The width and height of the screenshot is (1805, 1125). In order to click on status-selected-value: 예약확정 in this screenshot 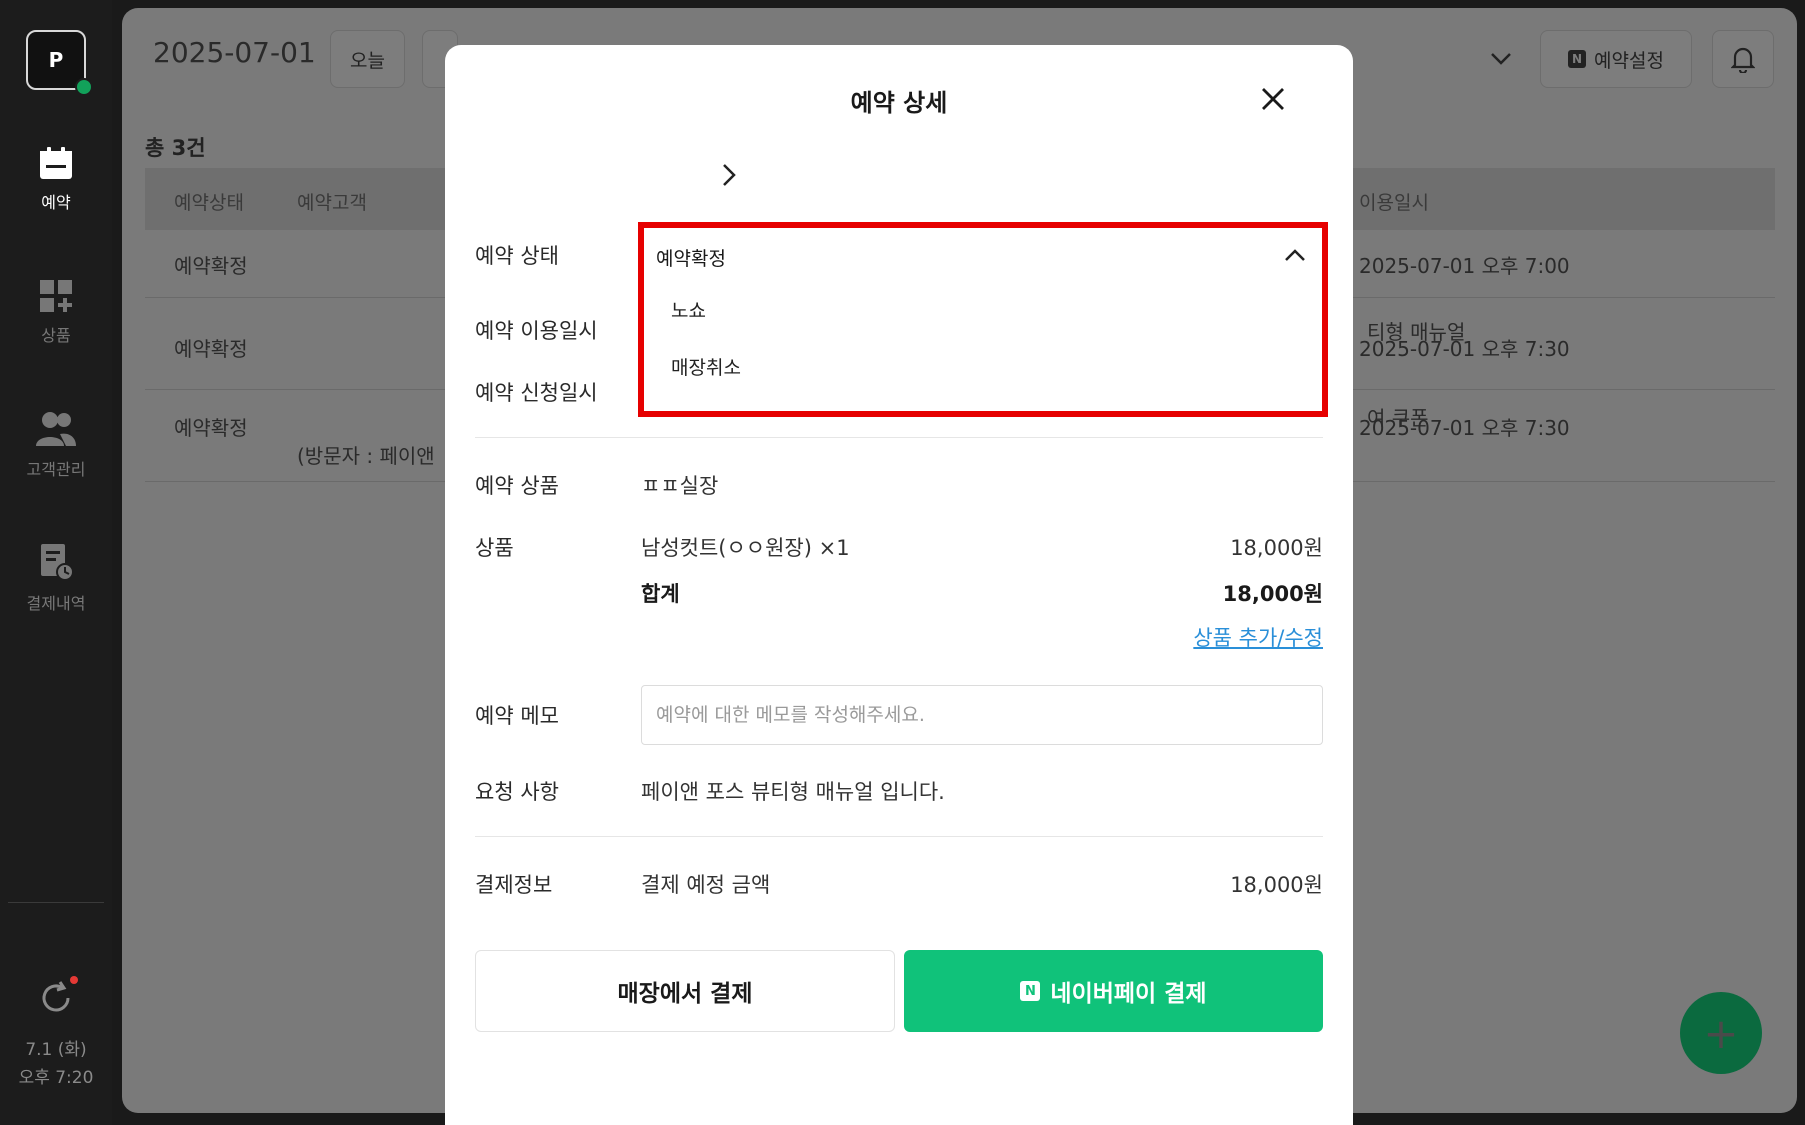, I will do `click(691, 257)`.